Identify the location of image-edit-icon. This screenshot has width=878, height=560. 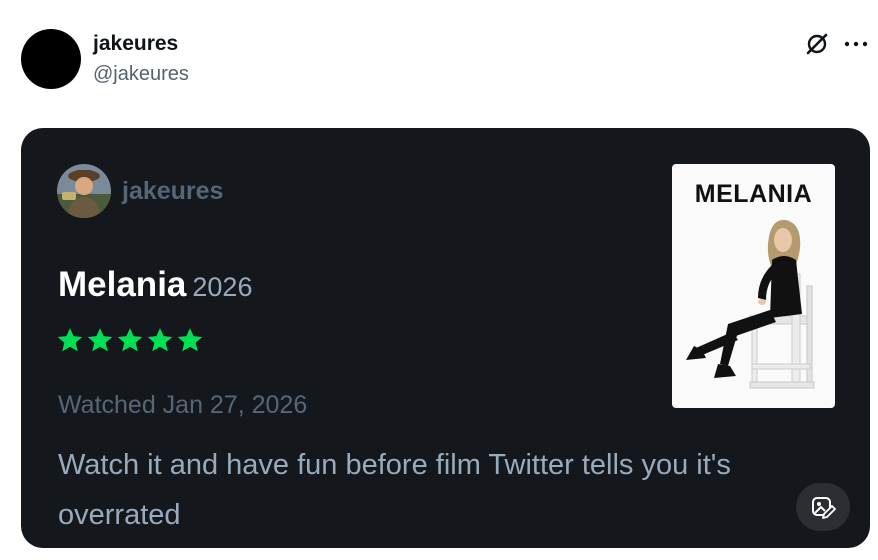
(824, 508).